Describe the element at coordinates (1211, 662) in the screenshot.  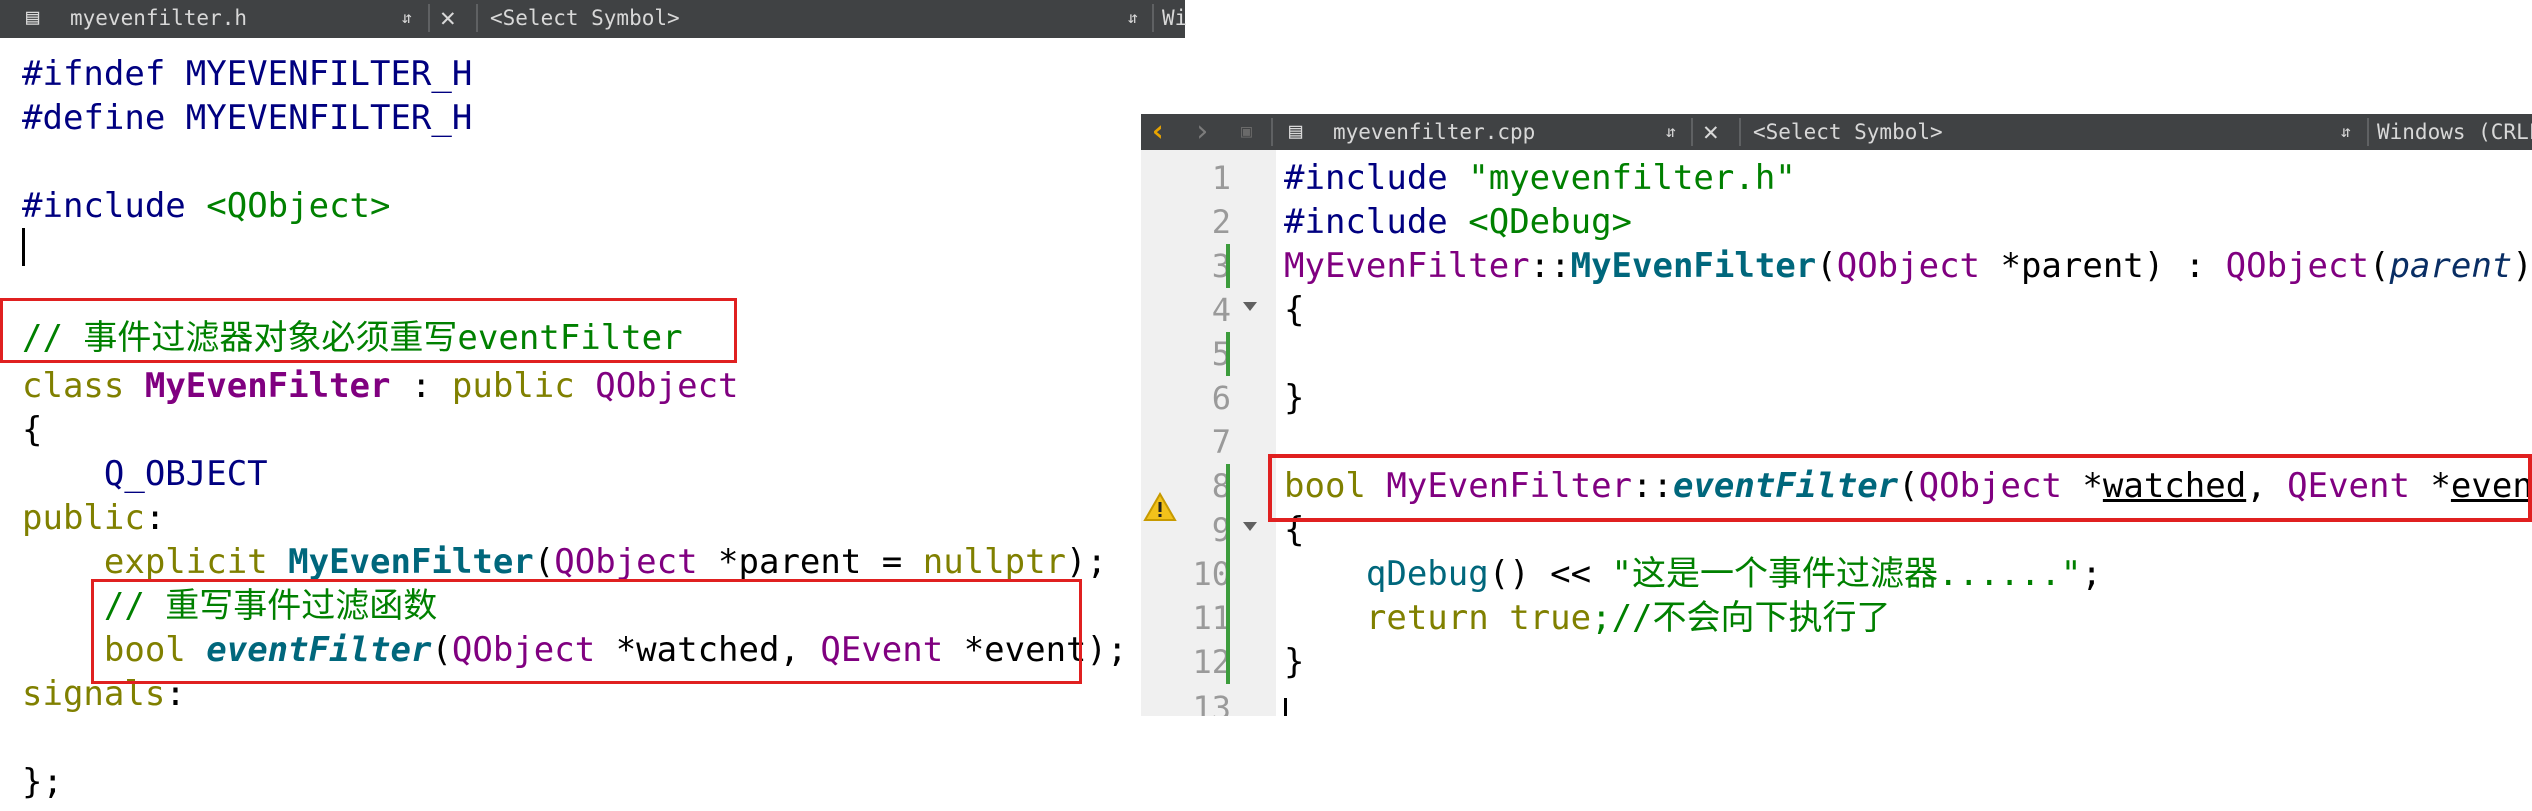
I see `line-number: 12` at that location.